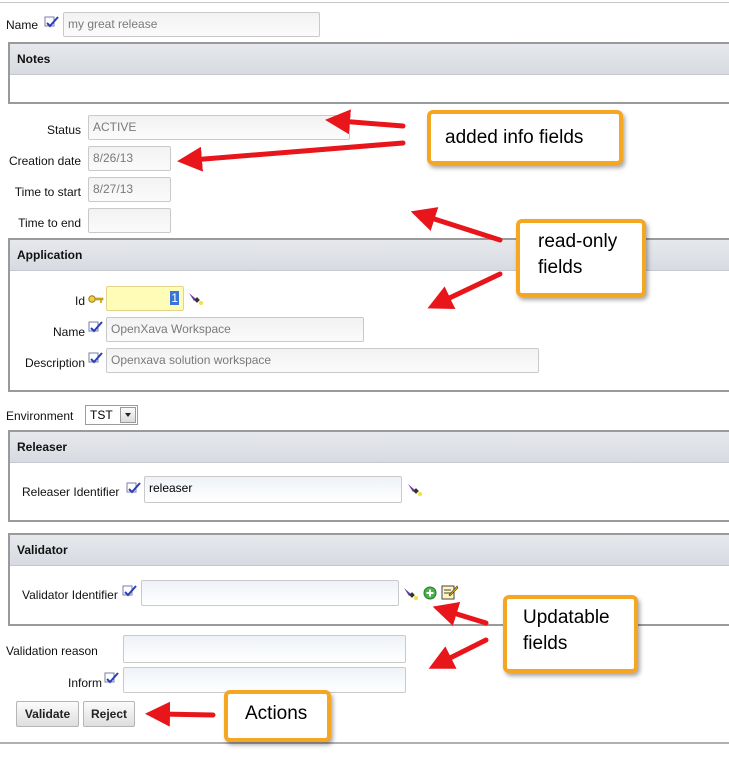 The image size is (729, 759). I want to click on time-to-start-field: 8/27/13, so click(129, 189).